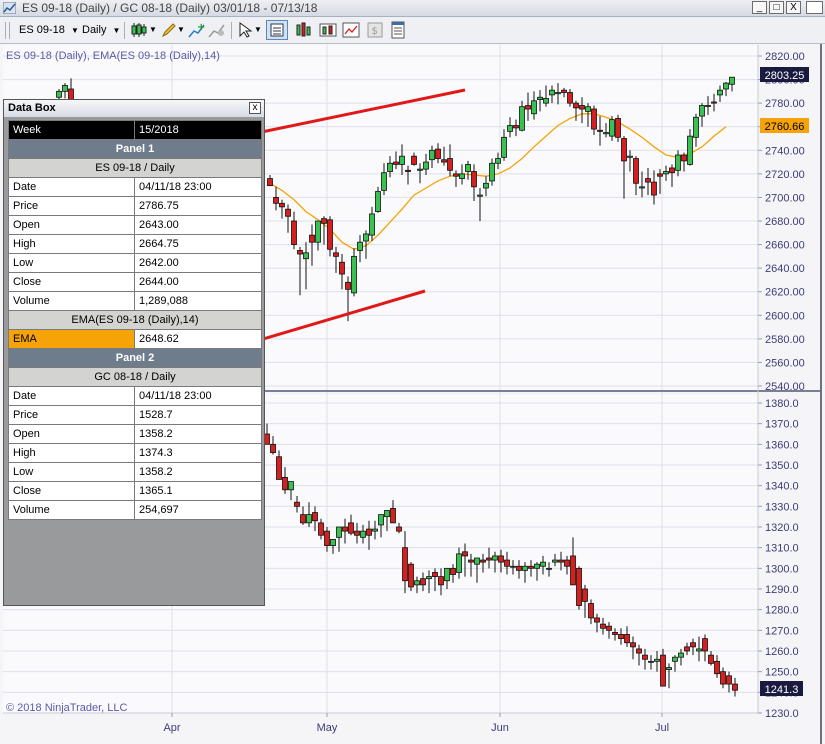  I want to click on bar-type-icon, so click(304, 30).